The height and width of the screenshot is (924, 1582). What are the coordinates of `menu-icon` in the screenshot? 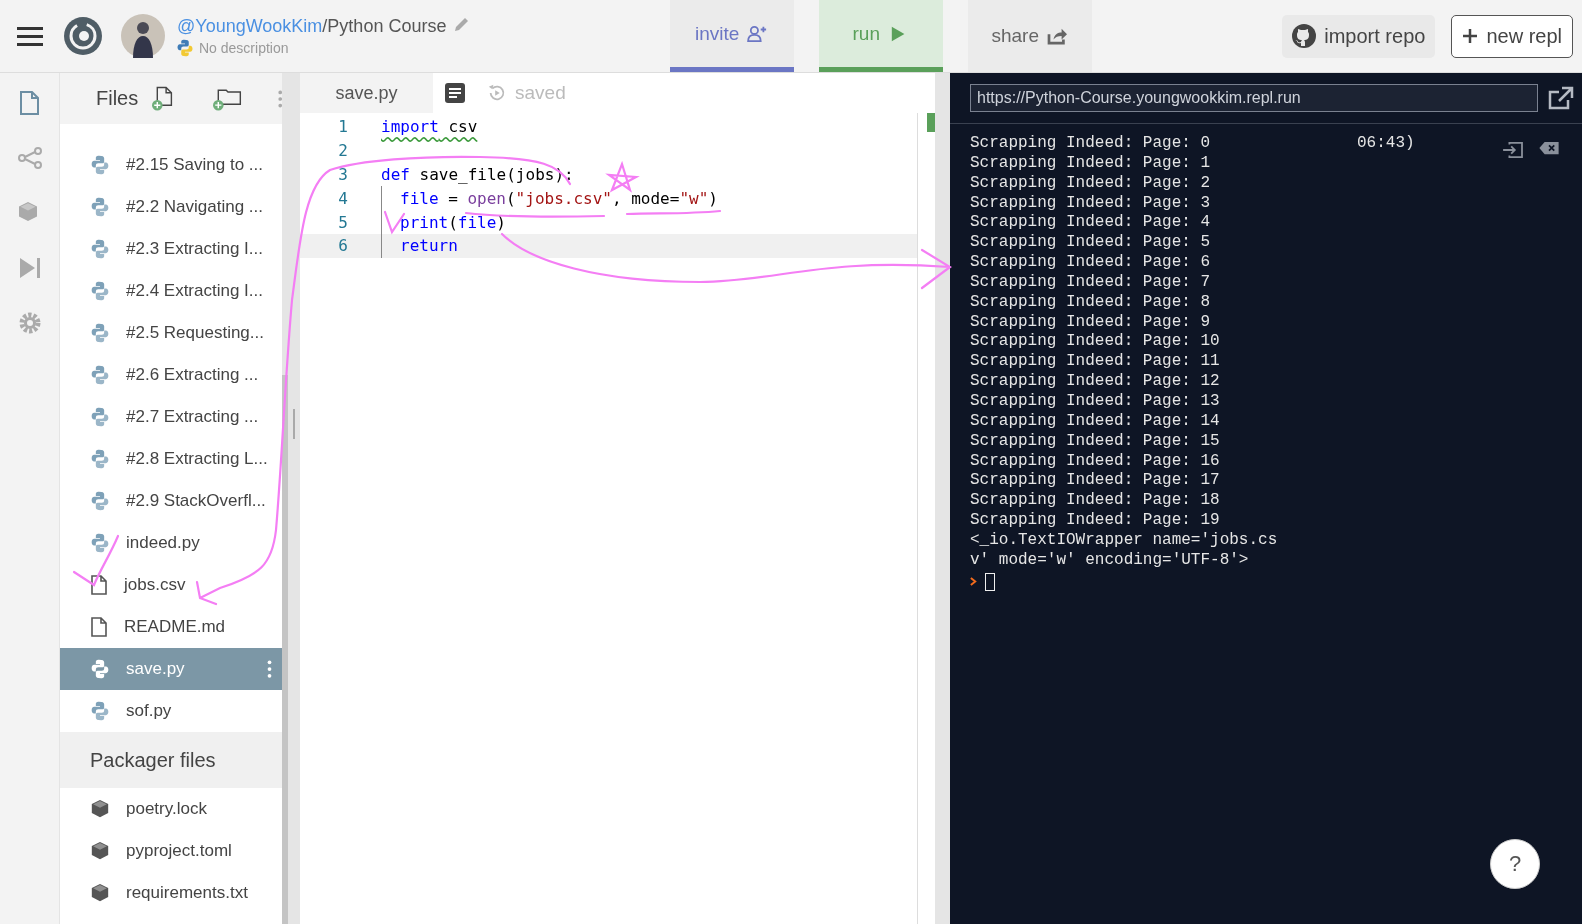 It's located at (30, 36).